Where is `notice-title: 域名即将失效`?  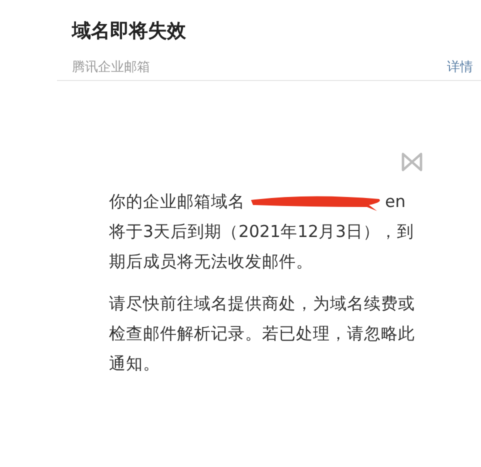 notice-title: 域名即将失效 is located at coordinates (129, 31).